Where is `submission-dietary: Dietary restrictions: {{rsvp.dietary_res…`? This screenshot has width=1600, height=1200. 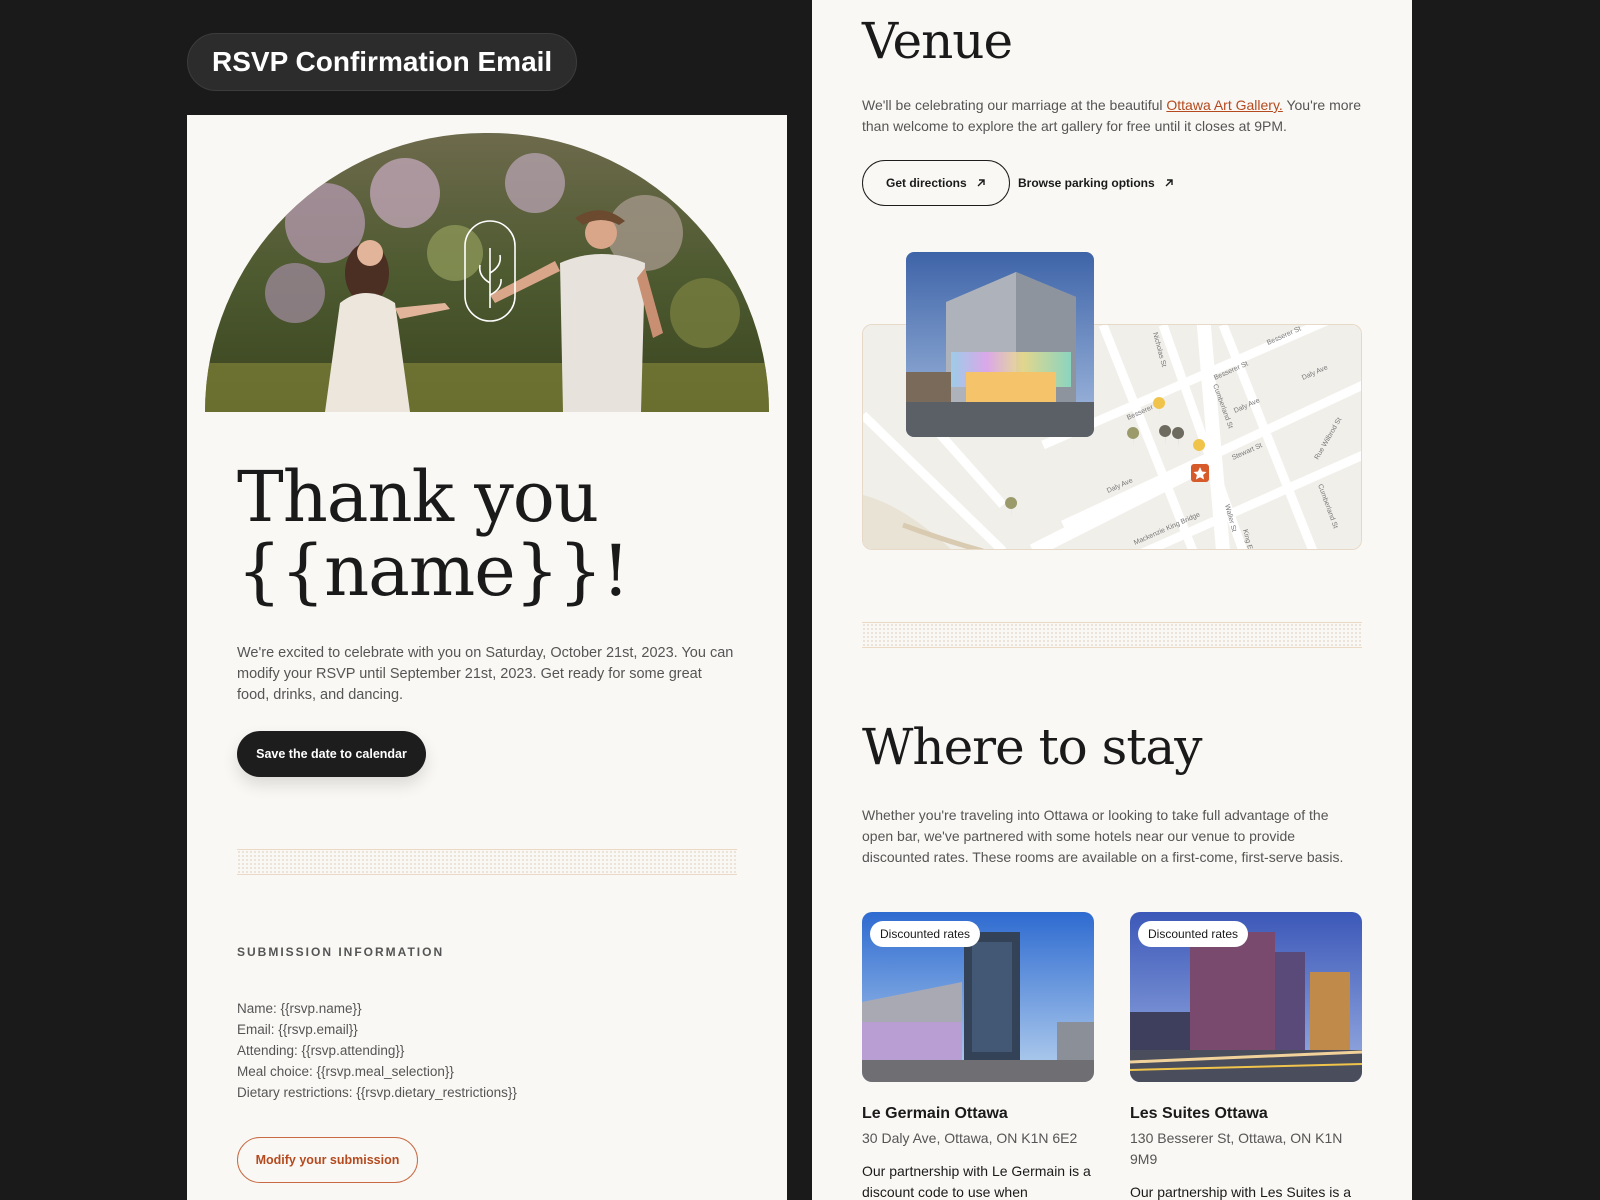 submission-dietary: Dietary restrictions: {{rsvp.dietary_res… is located at coordinates (377, 1092).